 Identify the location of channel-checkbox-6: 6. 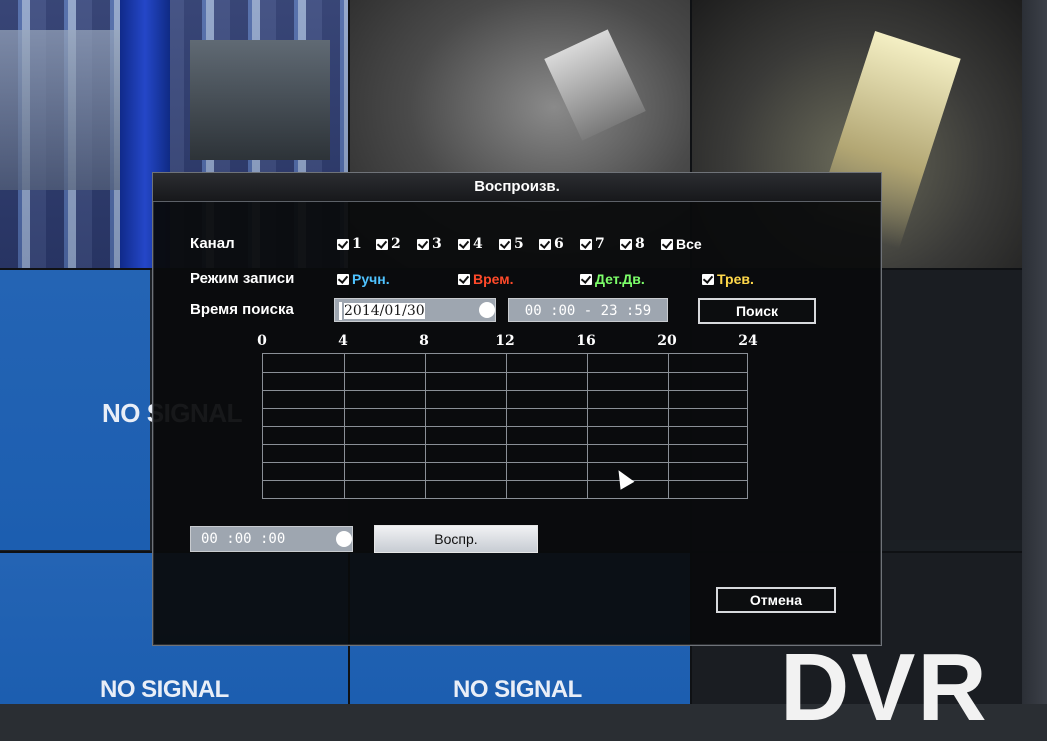
(551, 244).